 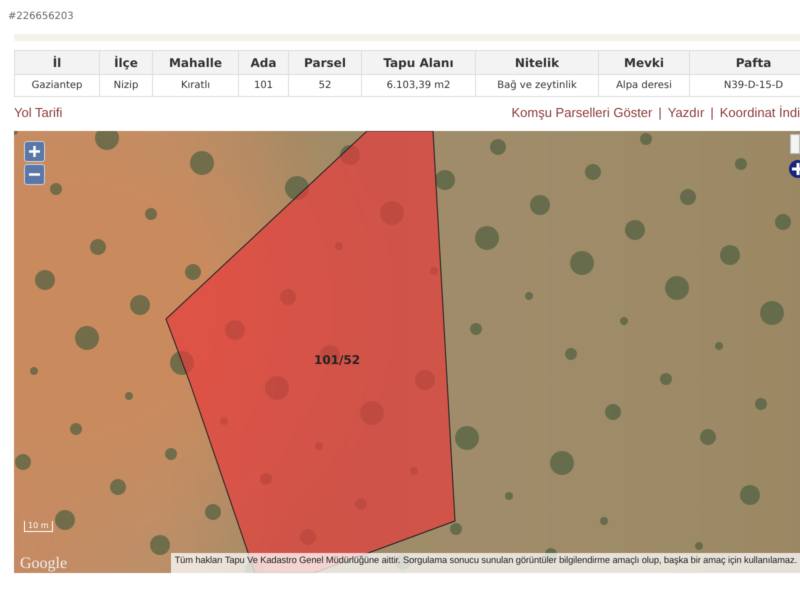 What do you see at coordinates (581, 112) in the screenshot?
I see `action-link: Komşu Parselleri Göster` at bounding box center [581, 112].